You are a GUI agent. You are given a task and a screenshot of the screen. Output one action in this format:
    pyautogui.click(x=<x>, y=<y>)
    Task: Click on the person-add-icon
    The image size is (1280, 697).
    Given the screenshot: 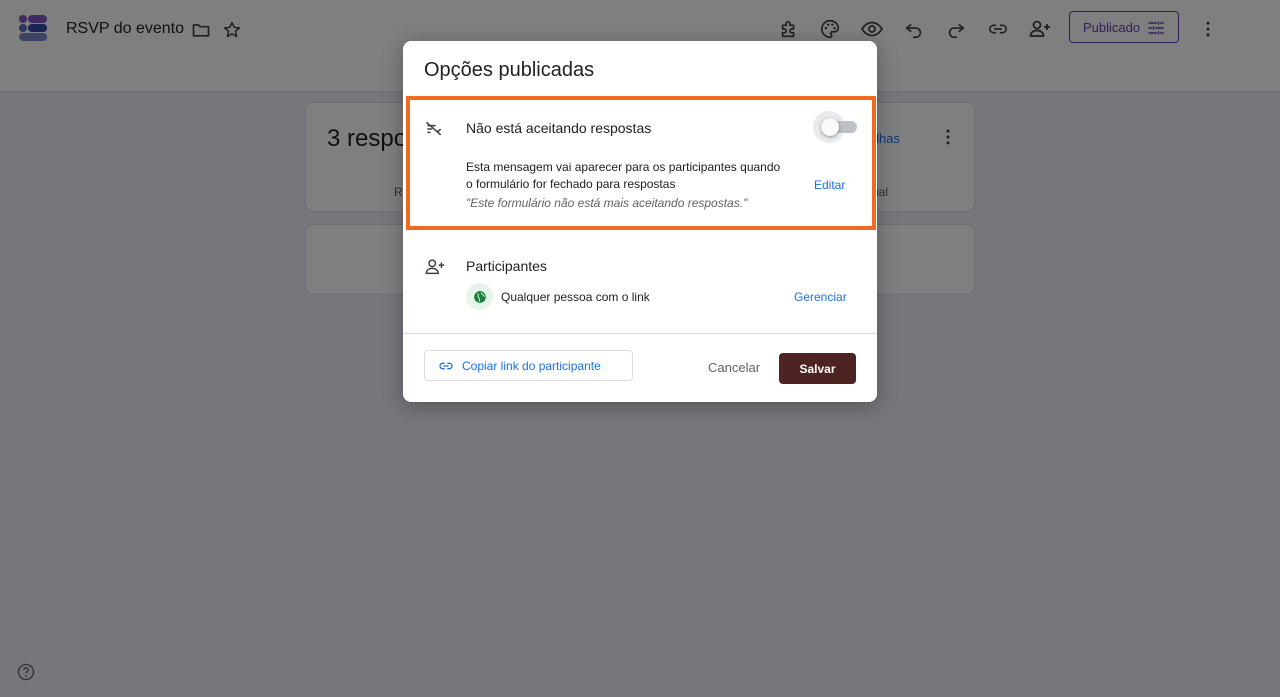 What is the action you would take?
    pyautogui.click(x=435, y=269)
    